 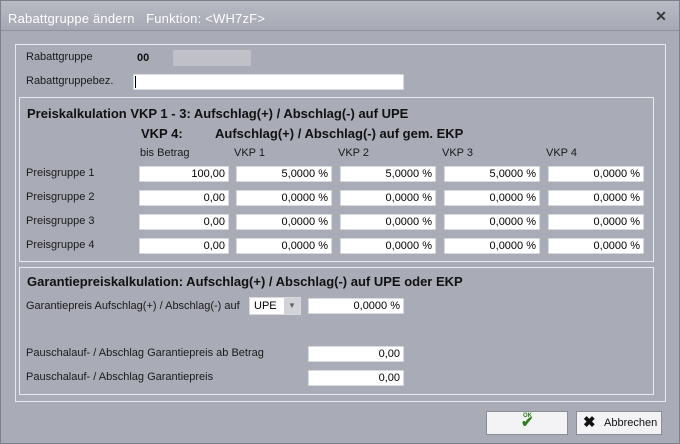 What do you see at coordinates (135, 82) in the screenshot?
I see `text-caret` at bounding box center [135, 82].